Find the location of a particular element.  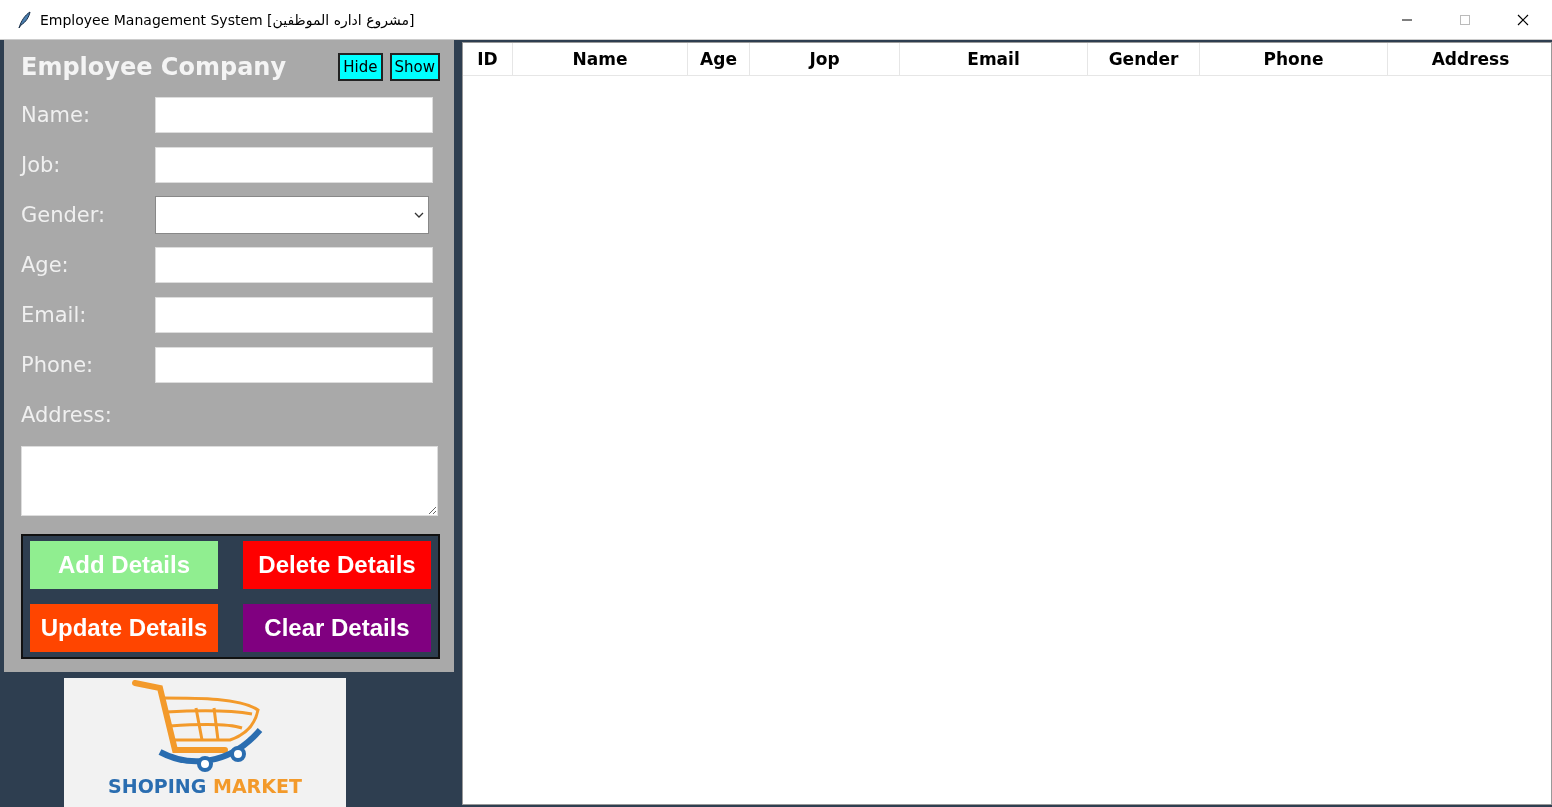

caret-icon is located at coordinates (419, 215).